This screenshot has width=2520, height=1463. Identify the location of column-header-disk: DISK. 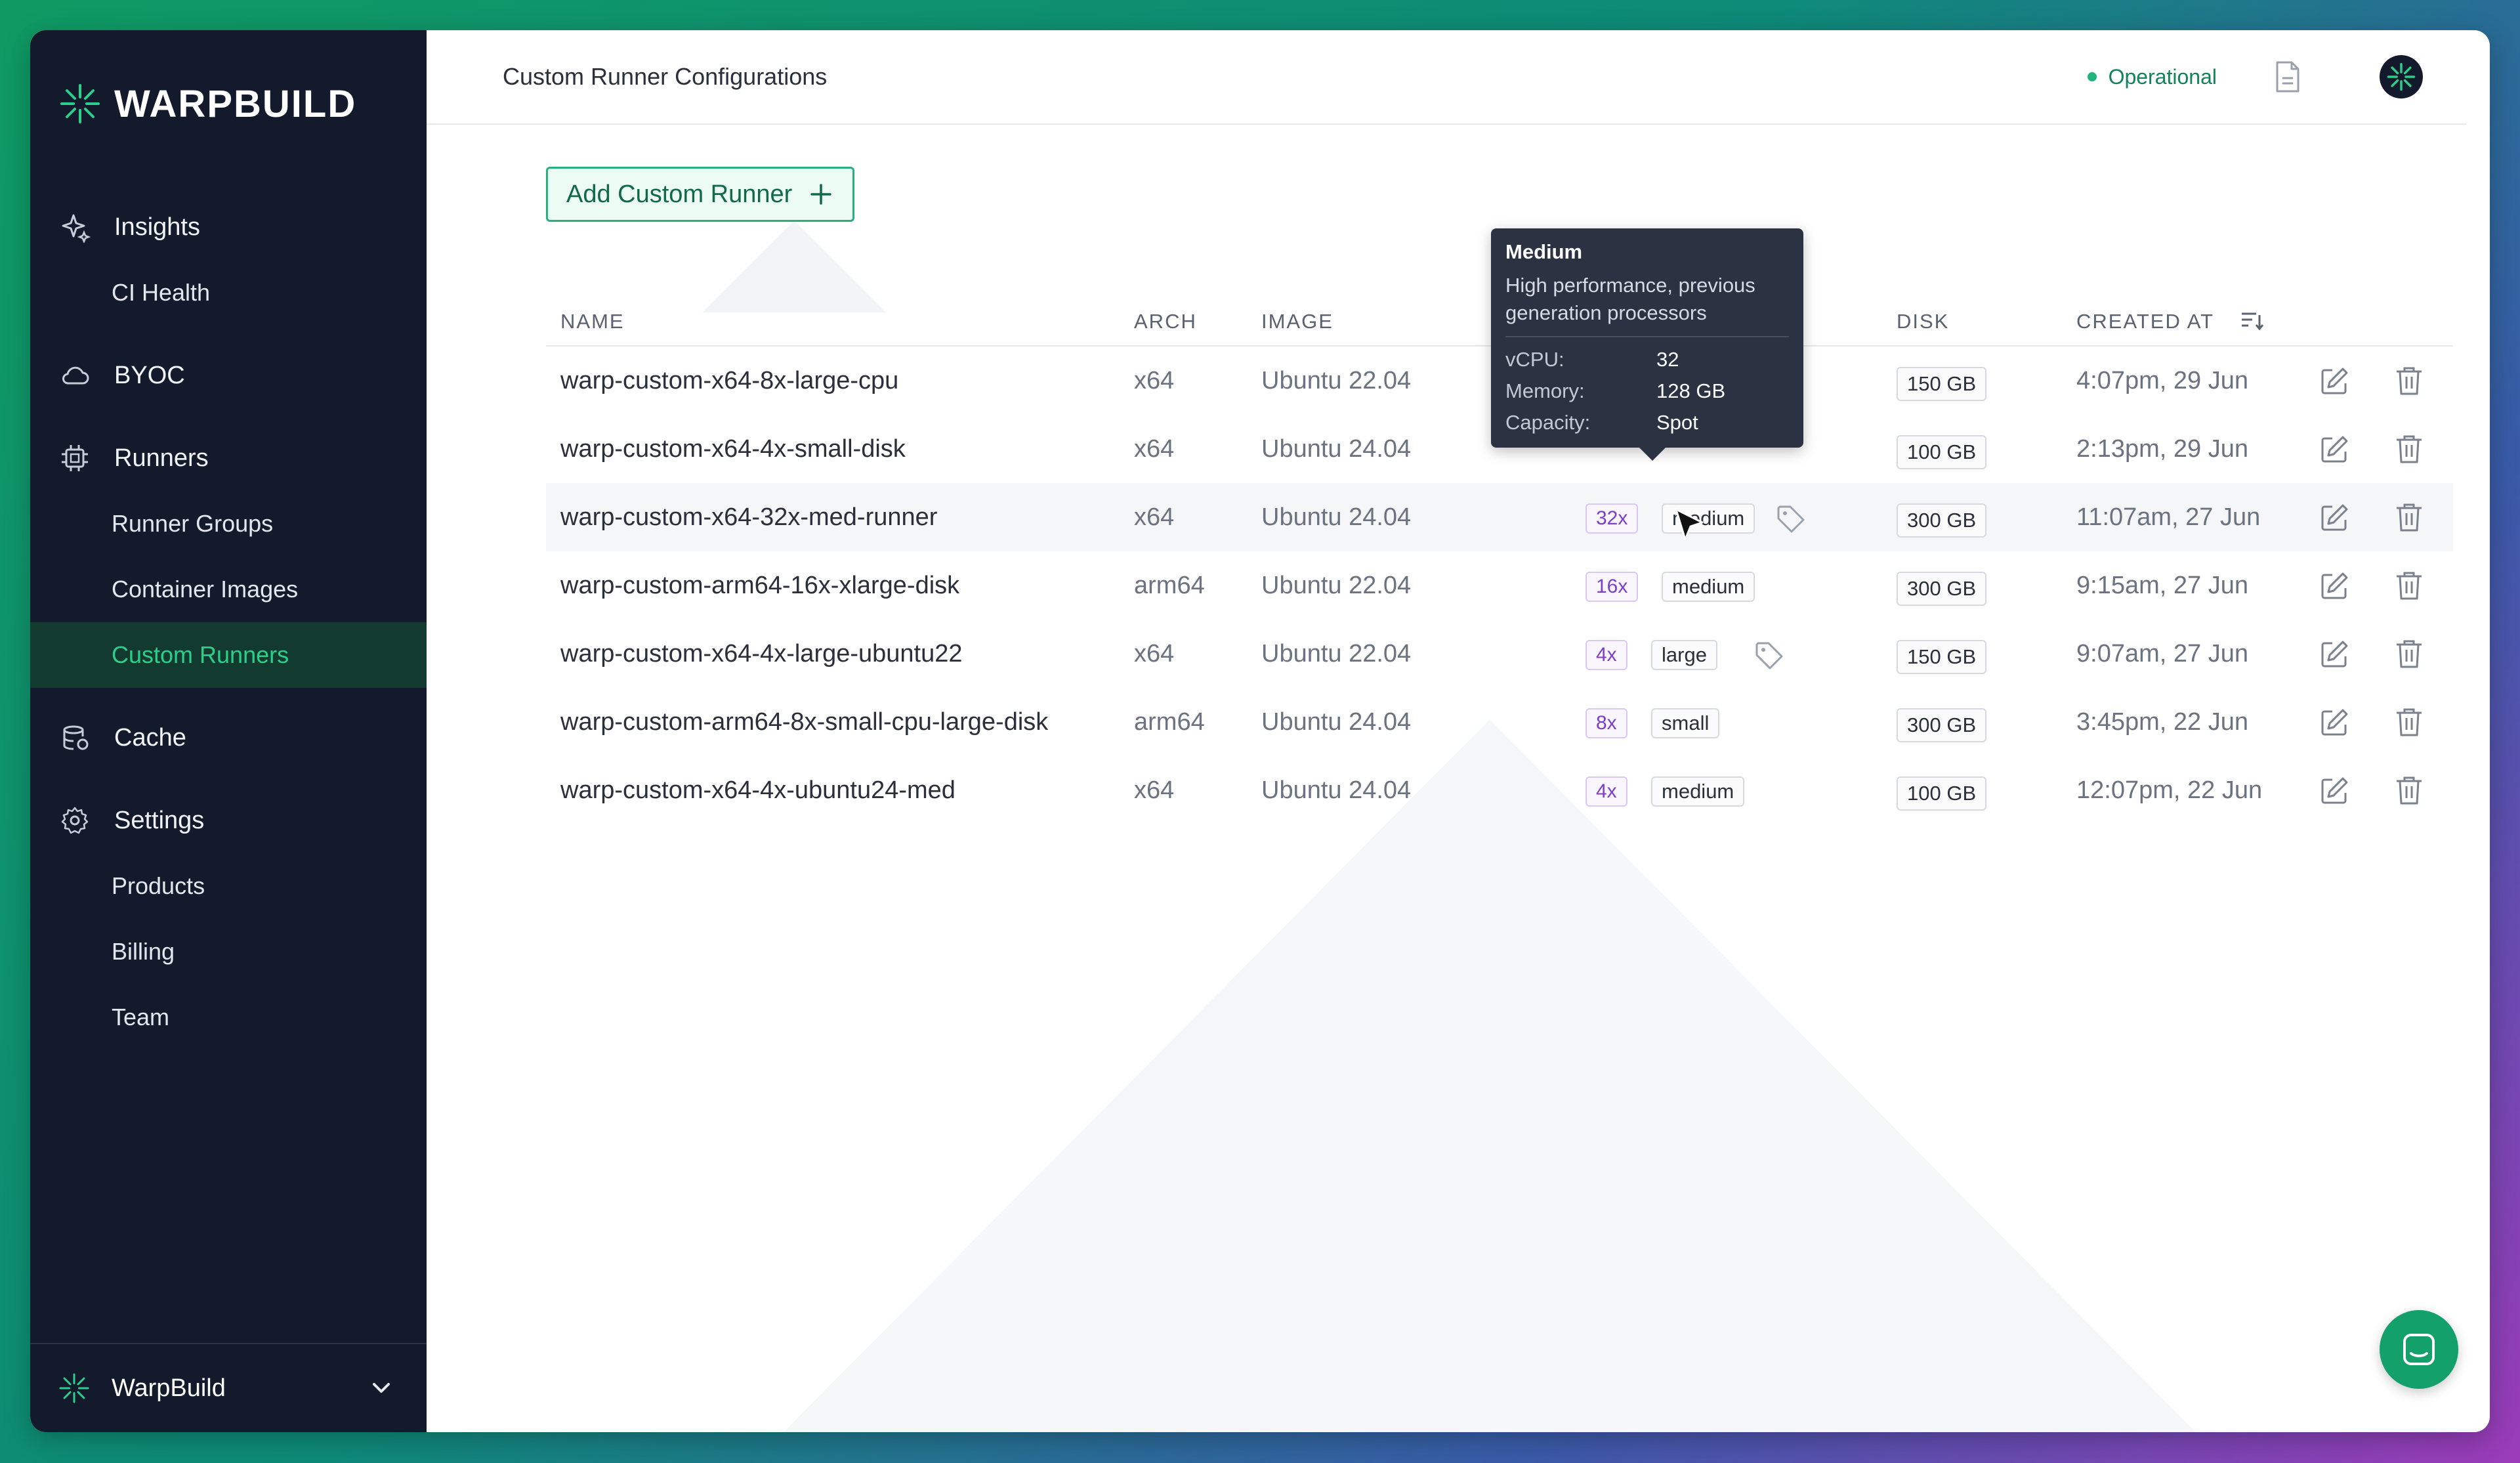
(1923, 321).